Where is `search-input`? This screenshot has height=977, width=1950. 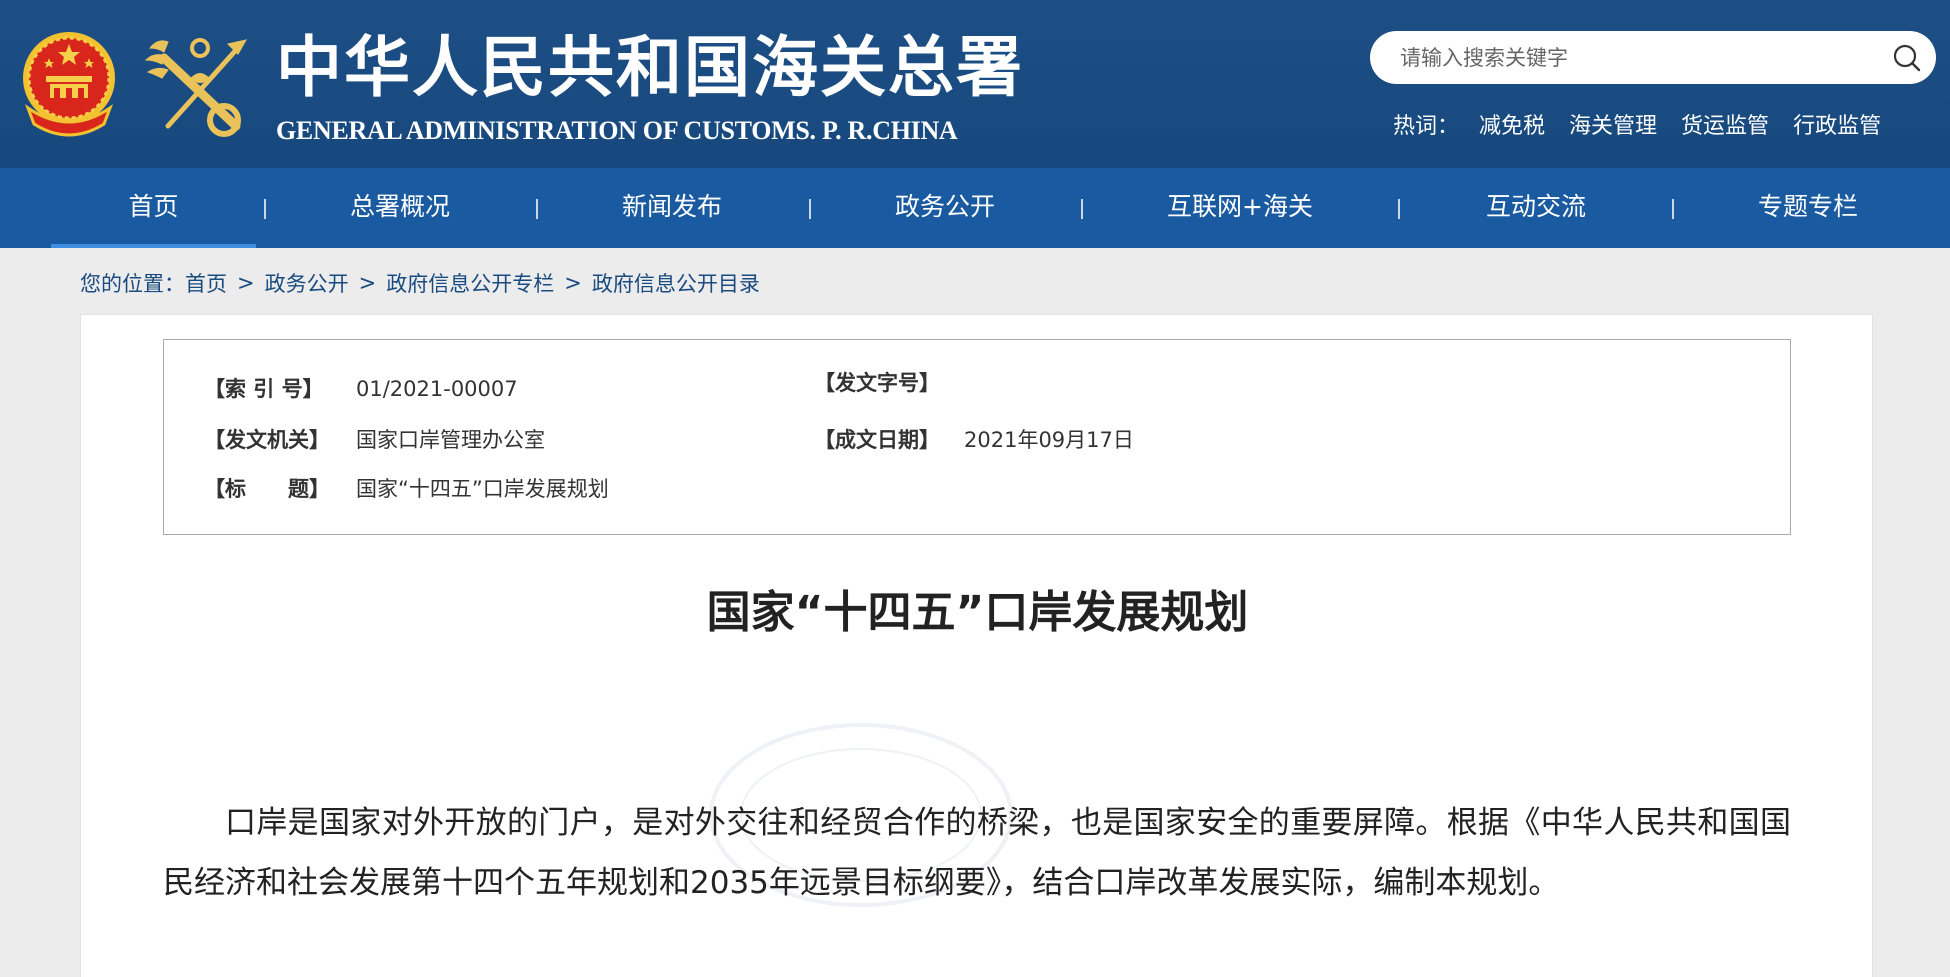
search-input is located at coordinates (1630, 57).